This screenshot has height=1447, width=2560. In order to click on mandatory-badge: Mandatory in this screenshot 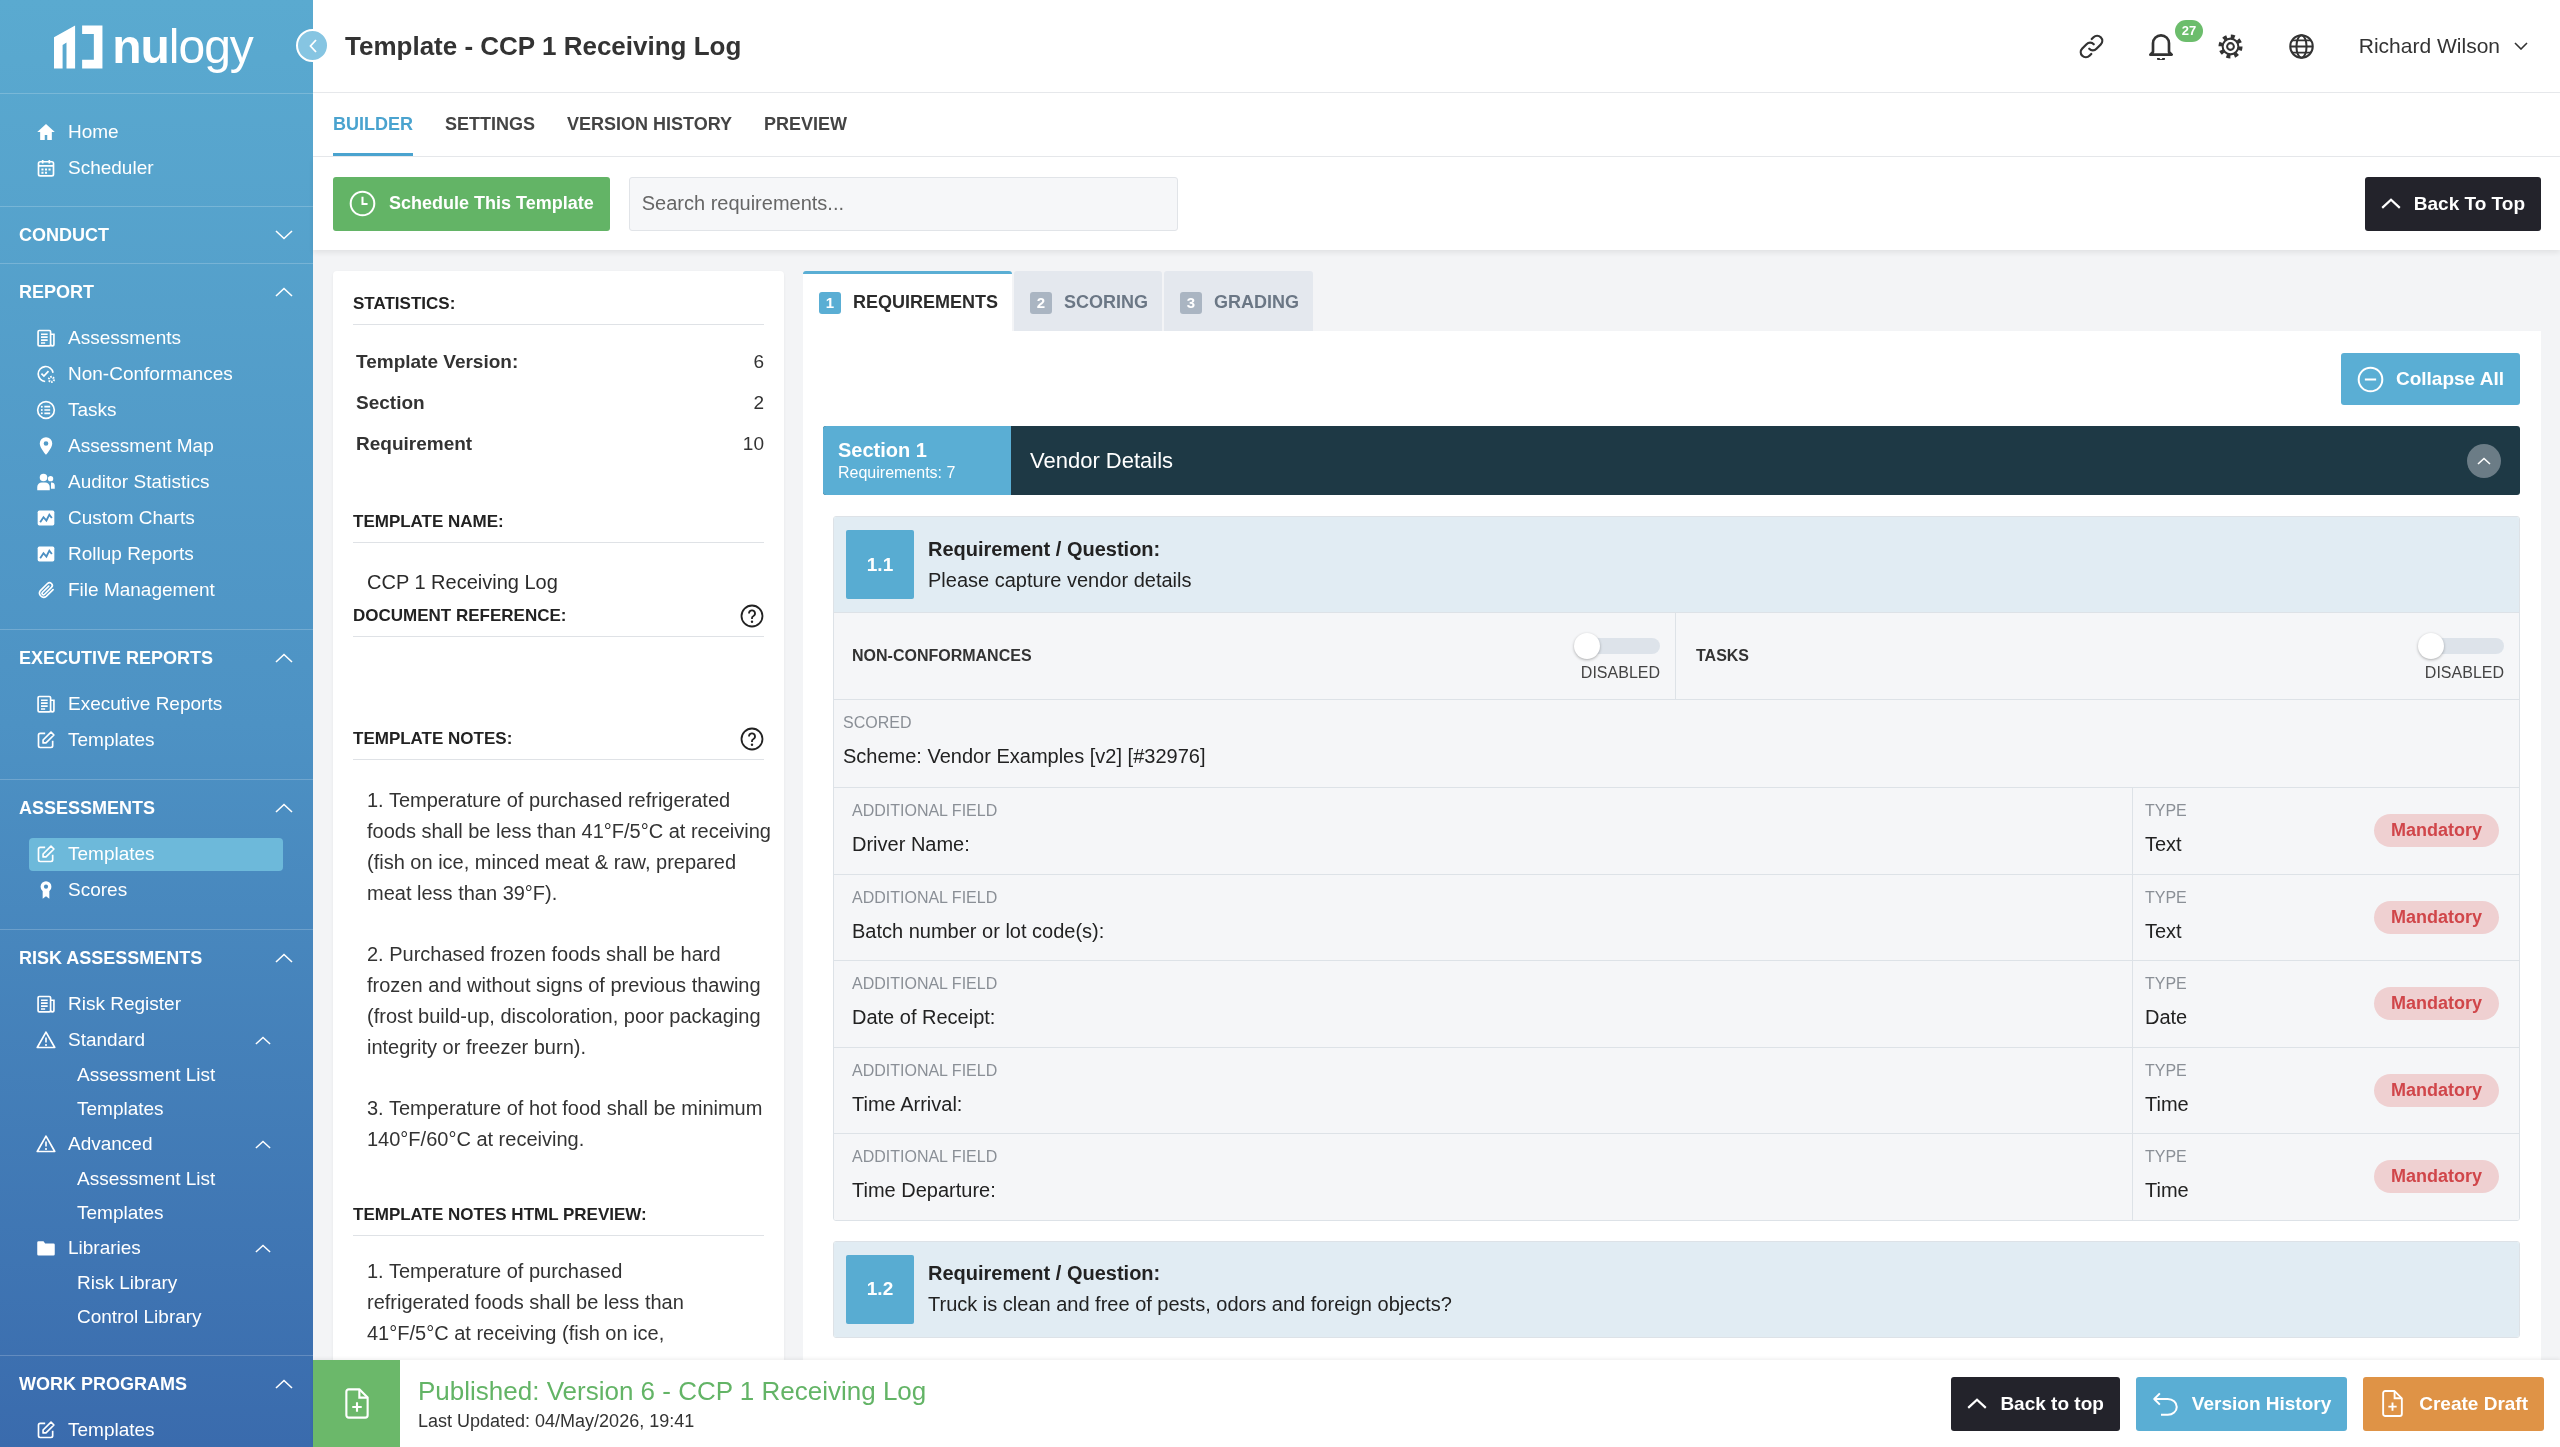, I will do `click(2436, 917)`.